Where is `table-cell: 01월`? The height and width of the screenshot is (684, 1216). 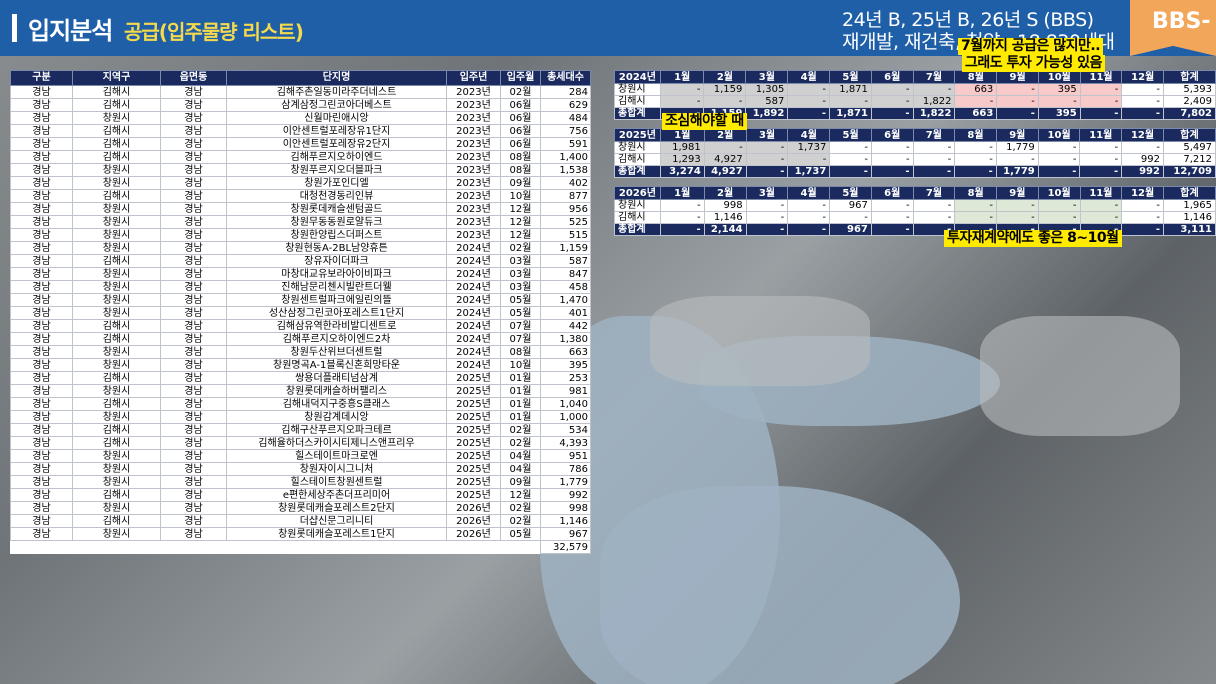
table-cell: 01월 is located at coordinates (520, 391).